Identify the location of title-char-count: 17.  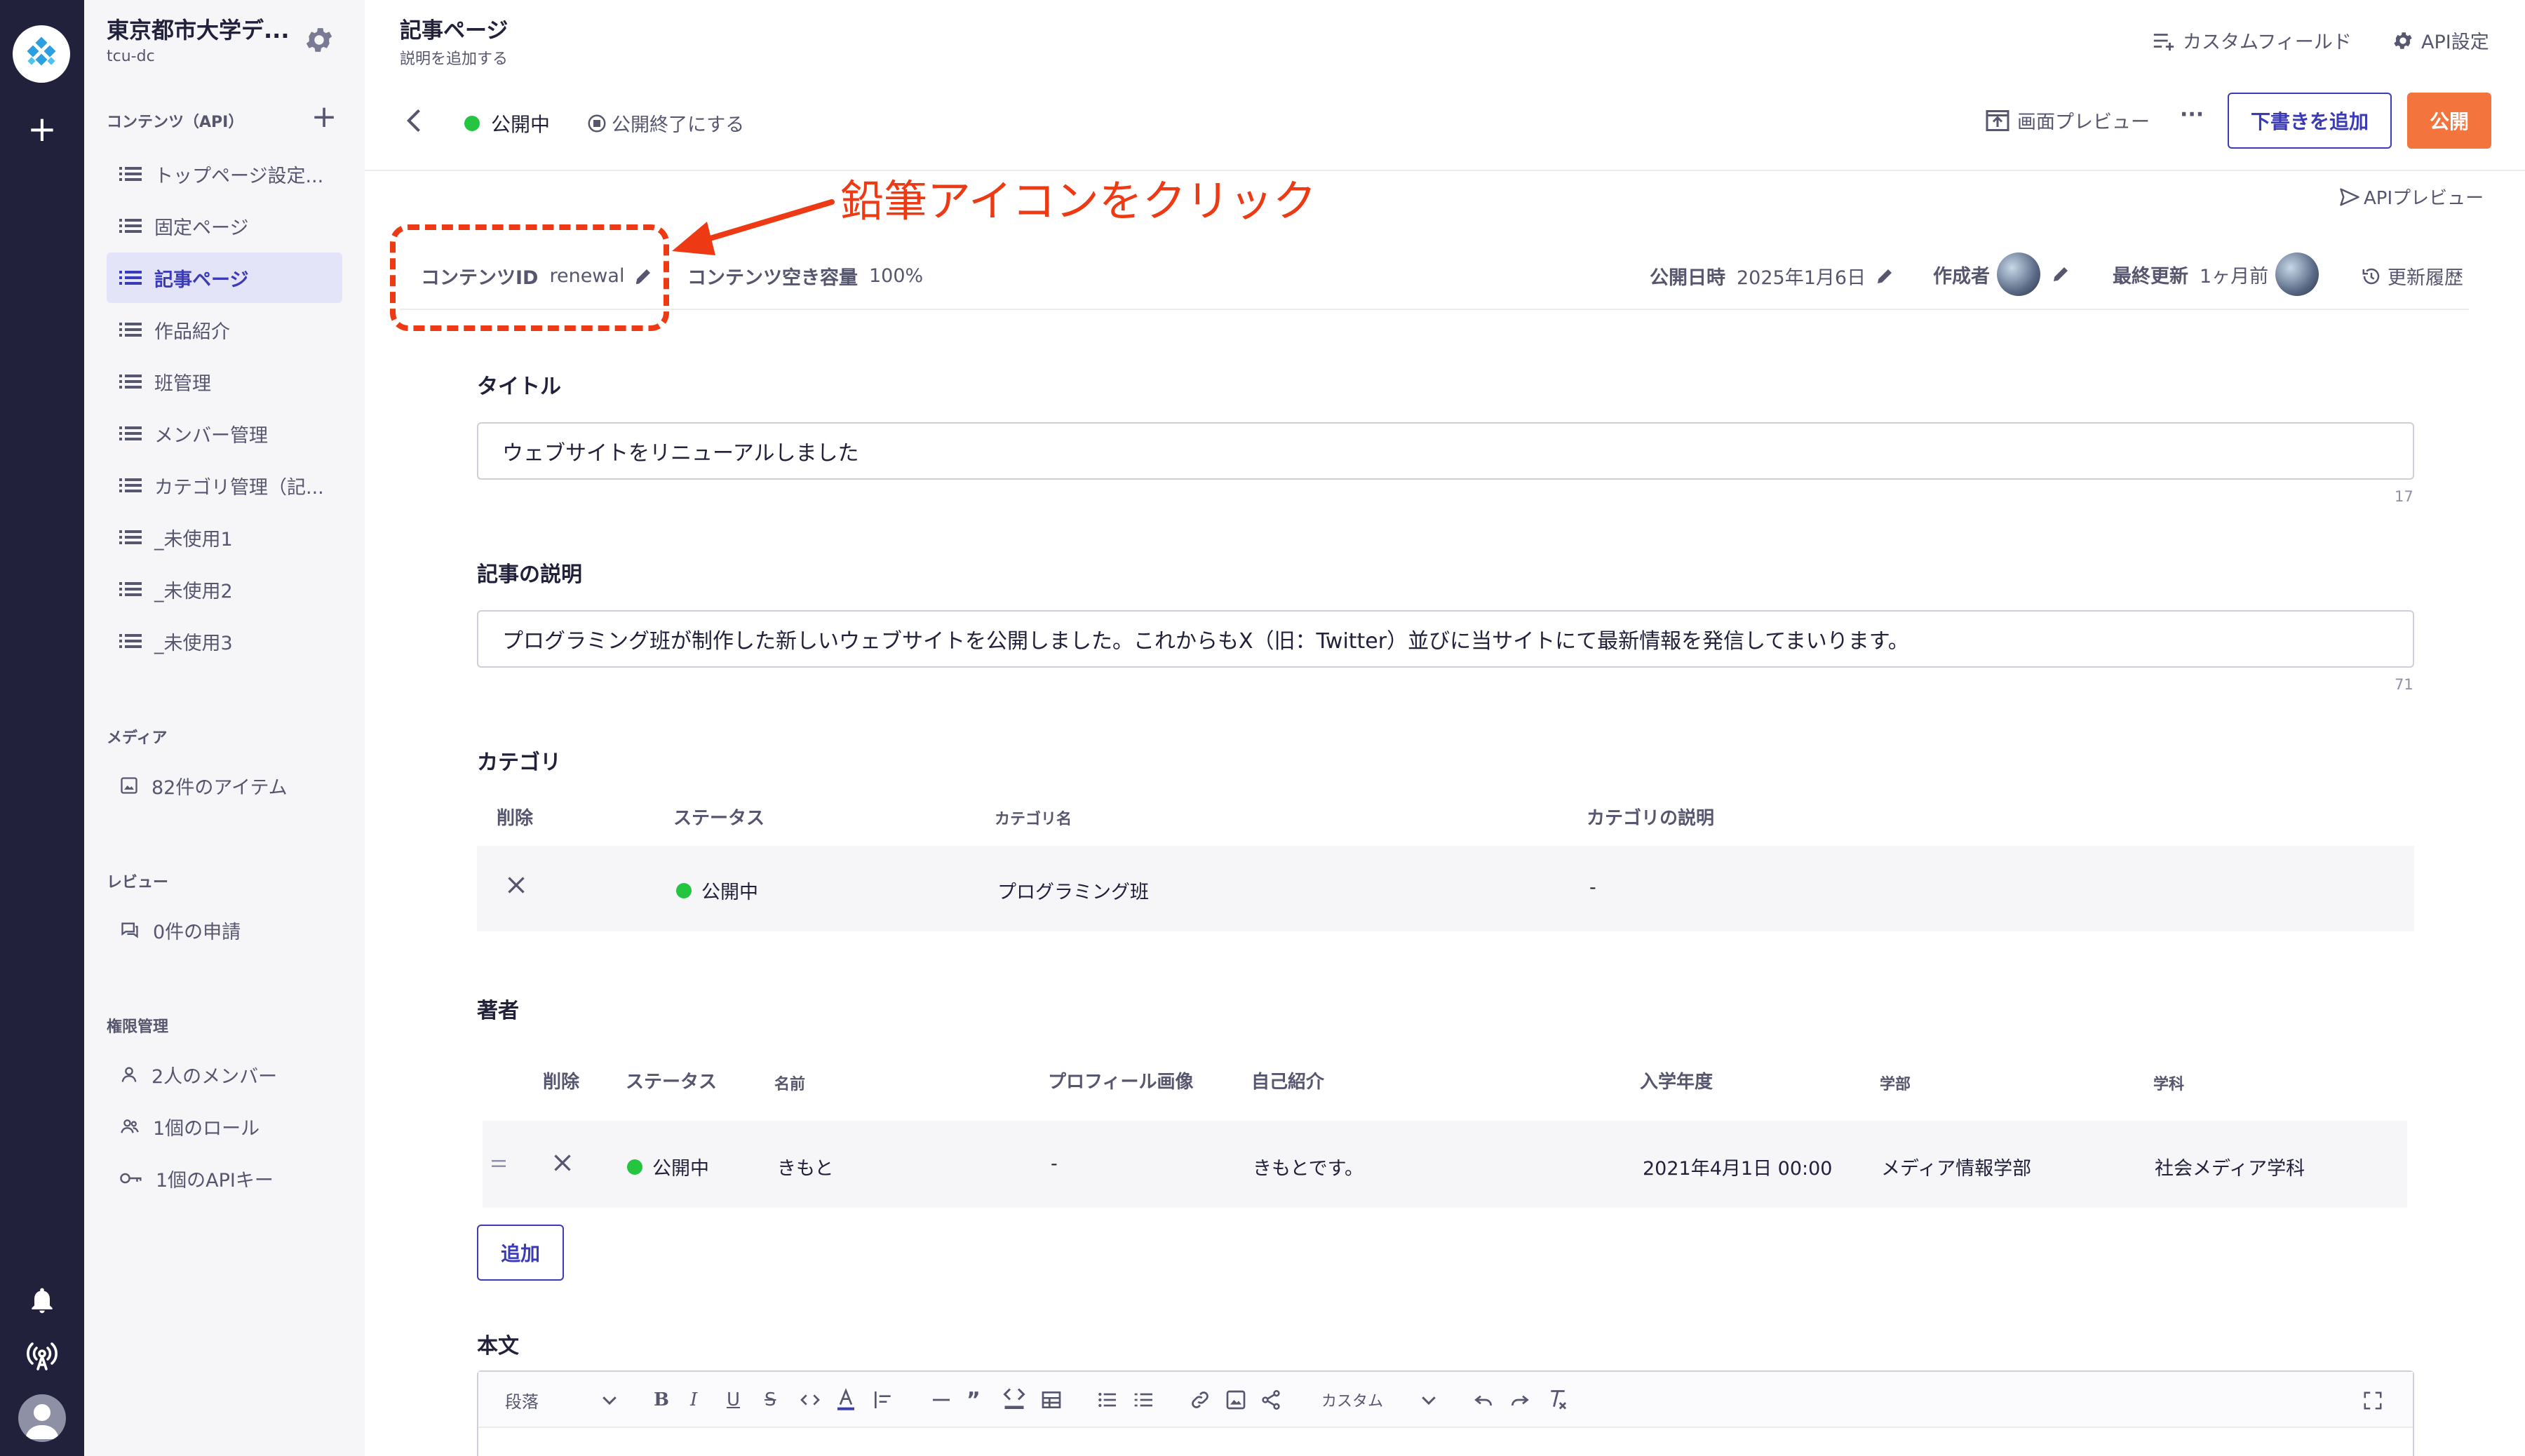
(2404, 496).